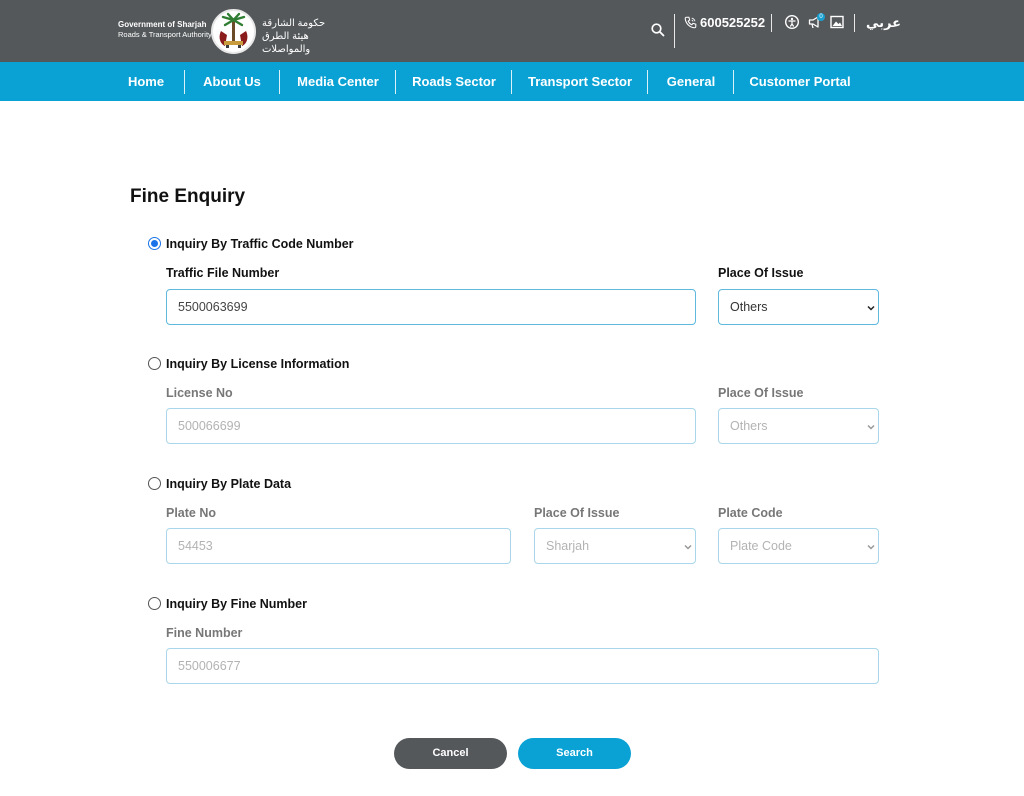  I want to click on radio-label-traffic-code: Inquiry By Traffic Code Number, so click(260, 244).